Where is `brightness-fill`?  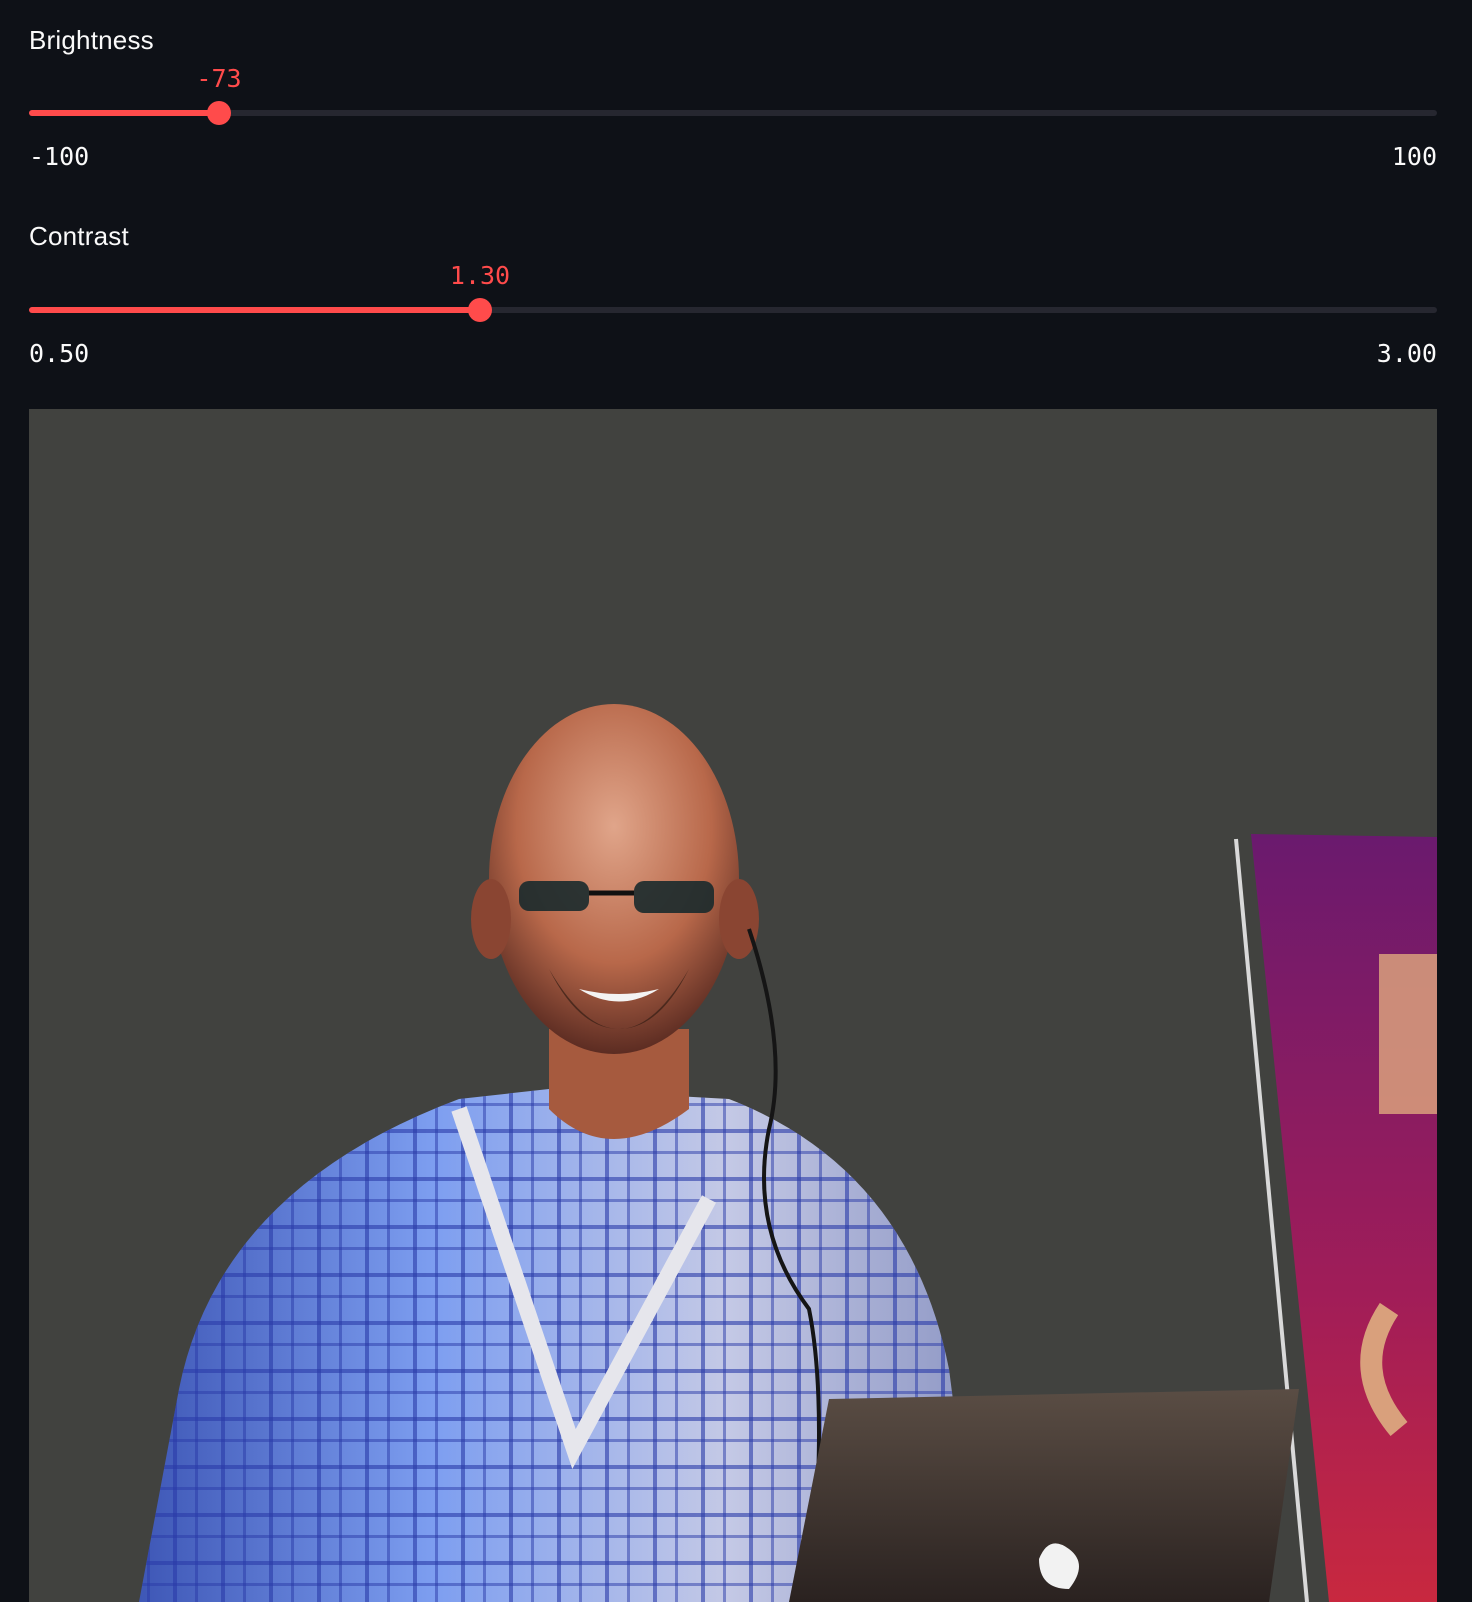 brightness-fill is located at coordinates (124, 113).